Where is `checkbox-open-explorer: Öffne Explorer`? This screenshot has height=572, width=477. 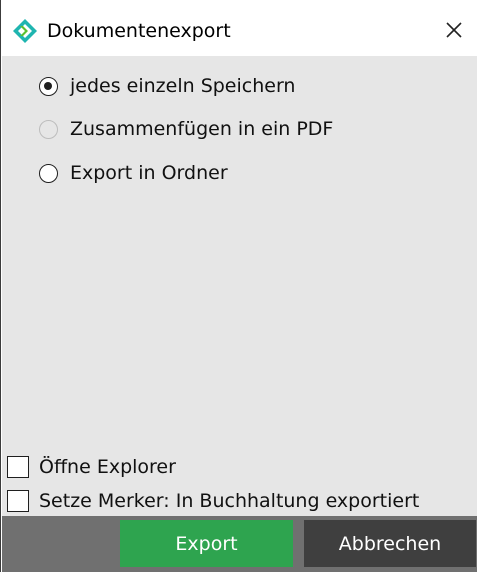 checkbox-open-explorer: Öffne Explorer is located at coordinates (91, 467).